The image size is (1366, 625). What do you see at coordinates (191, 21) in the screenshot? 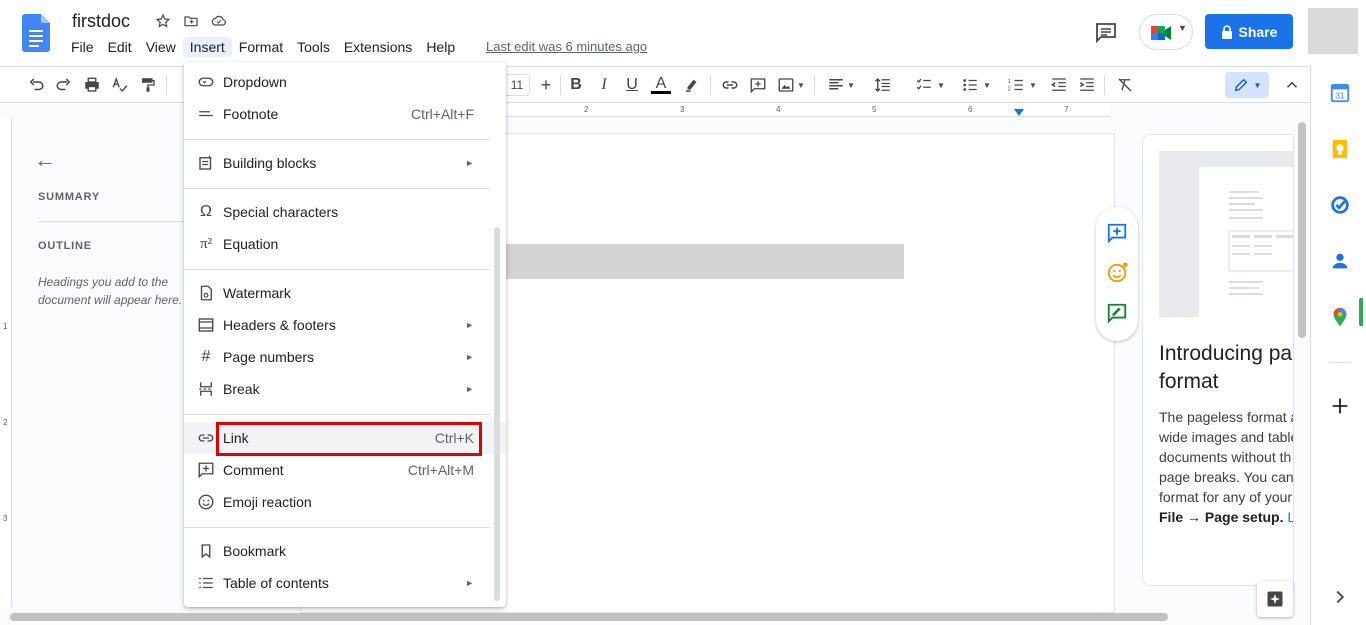
I see `move-folder-icon` at bounding box center [191, 21].